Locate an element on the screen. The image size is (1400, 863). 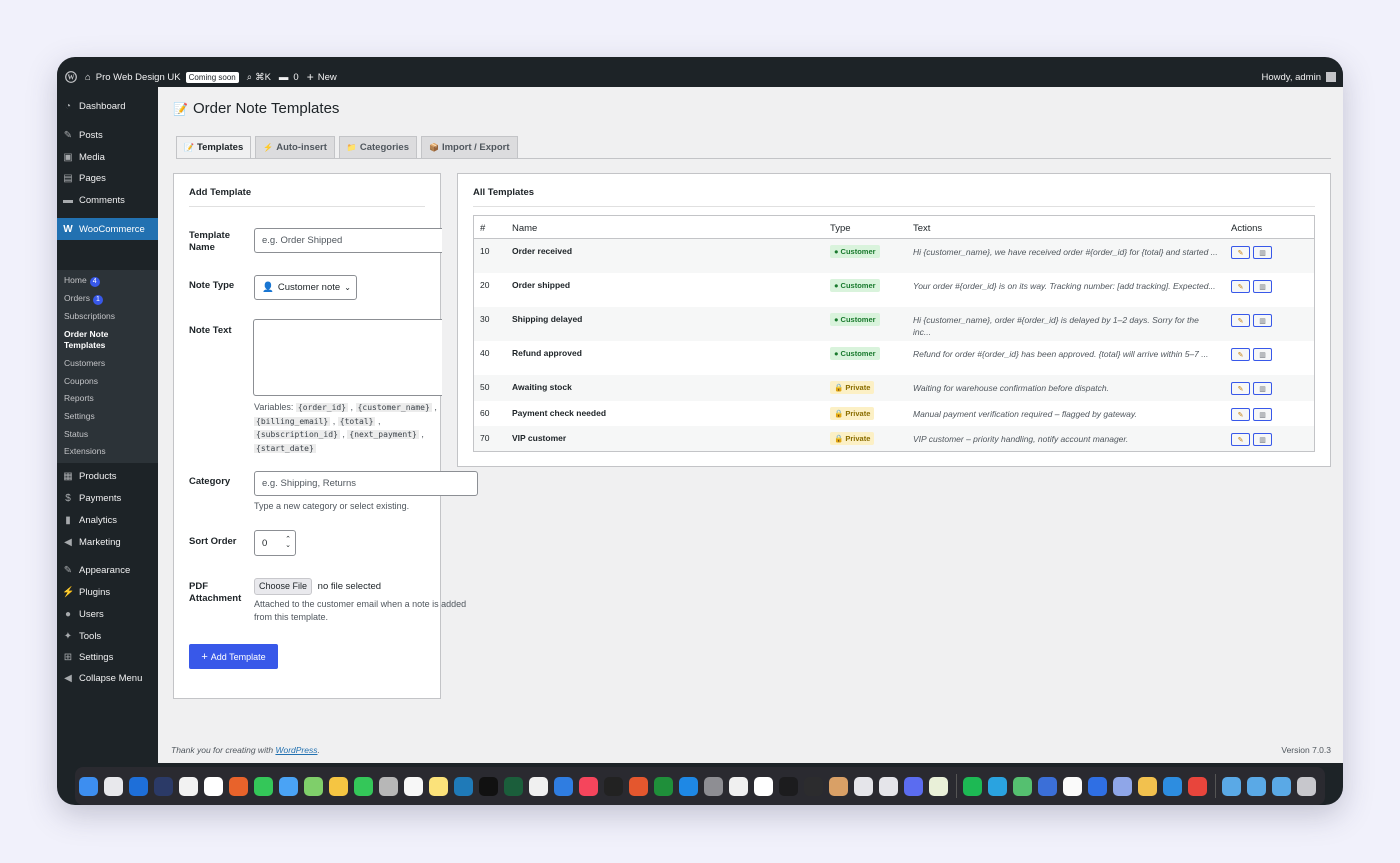
numbers-icon is located at coordinates (663, 786).